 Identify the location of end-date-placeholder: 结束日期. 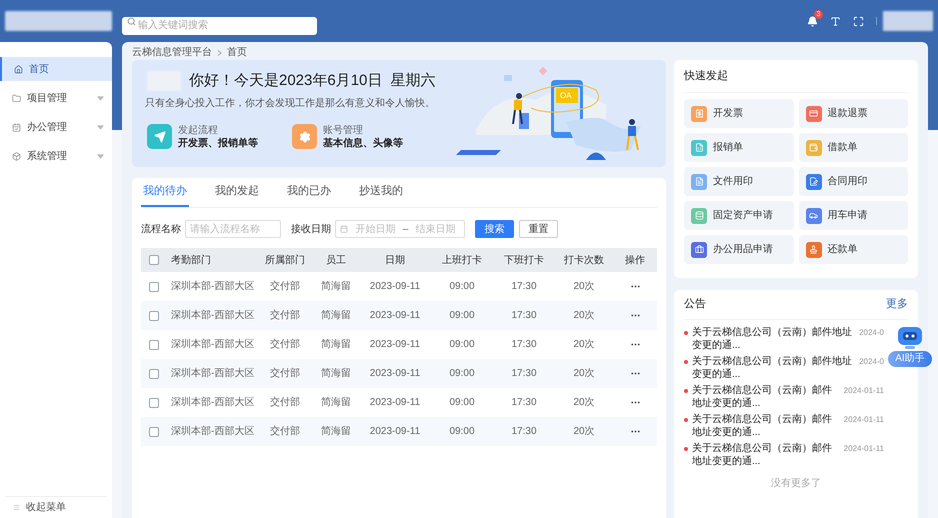
(435, 229).